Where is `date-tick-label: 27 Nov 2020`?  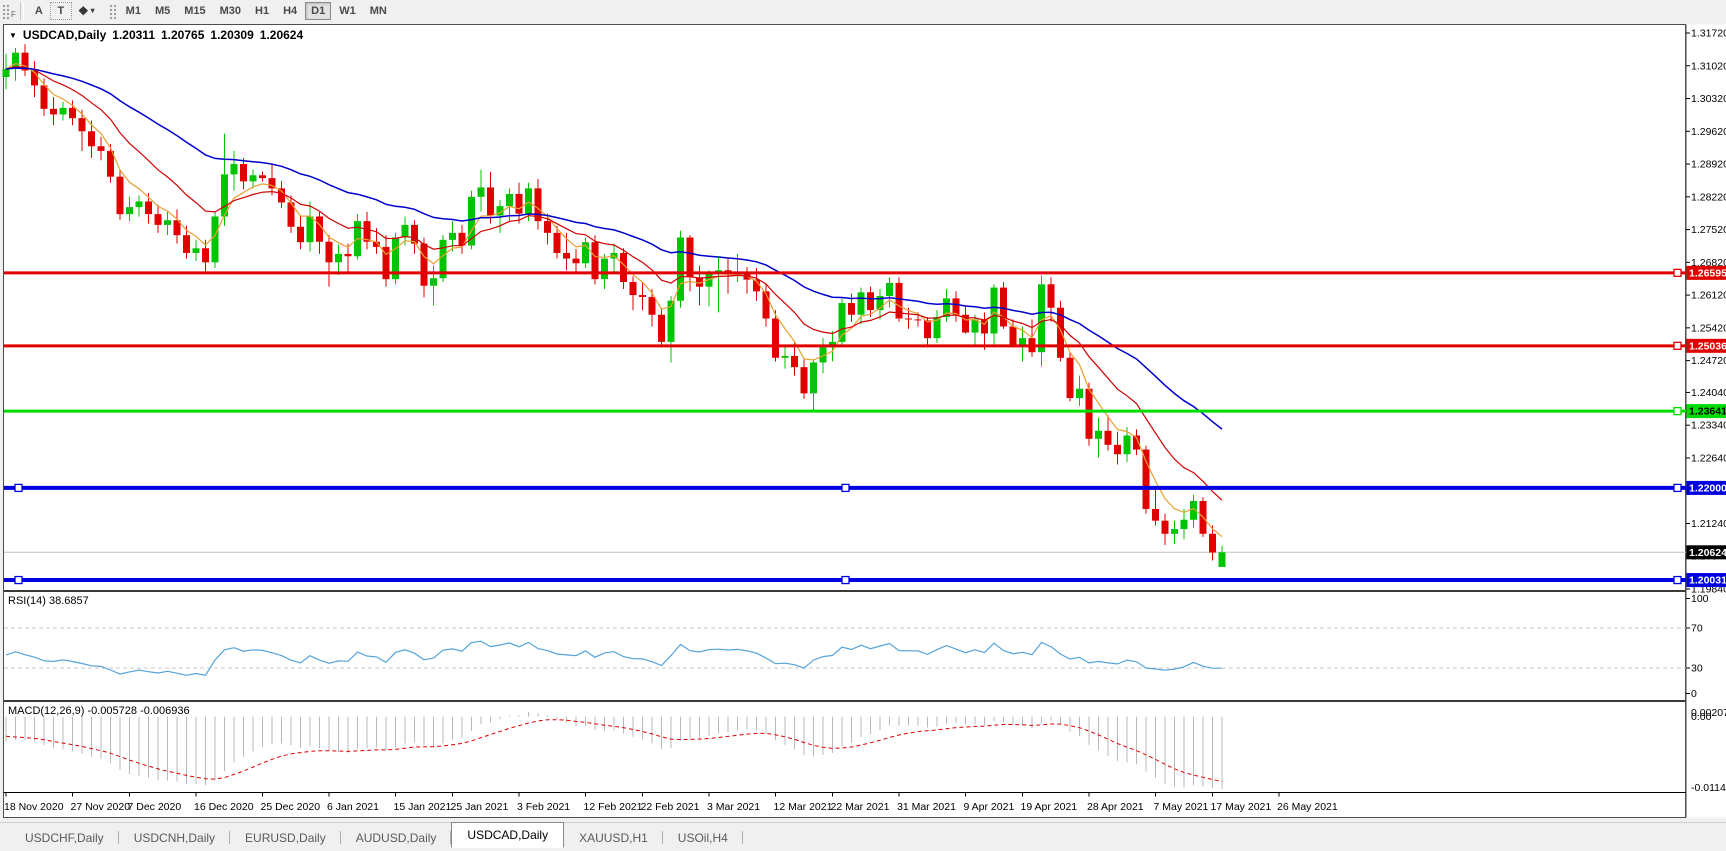
date-tick-label: 27 Nov 2020 is located at coordinates (101, 807).